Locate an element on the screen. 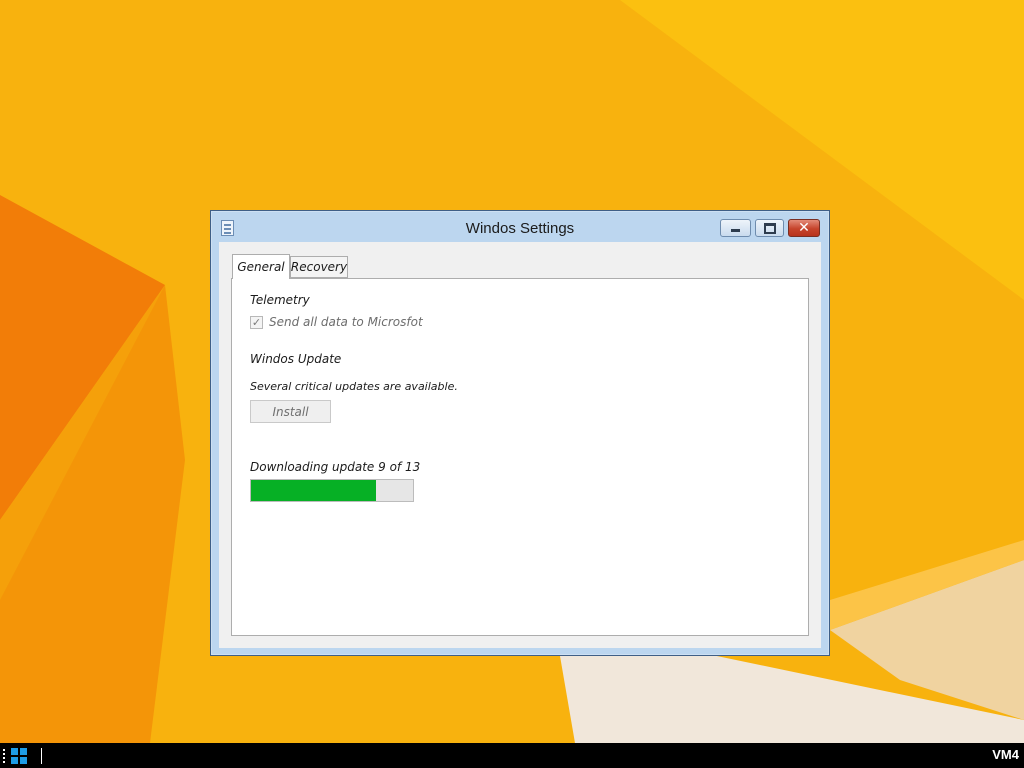 This screenshot has height=768, width=1024. update-message: Several critical updates are available. is located at coordinates (354, 386).